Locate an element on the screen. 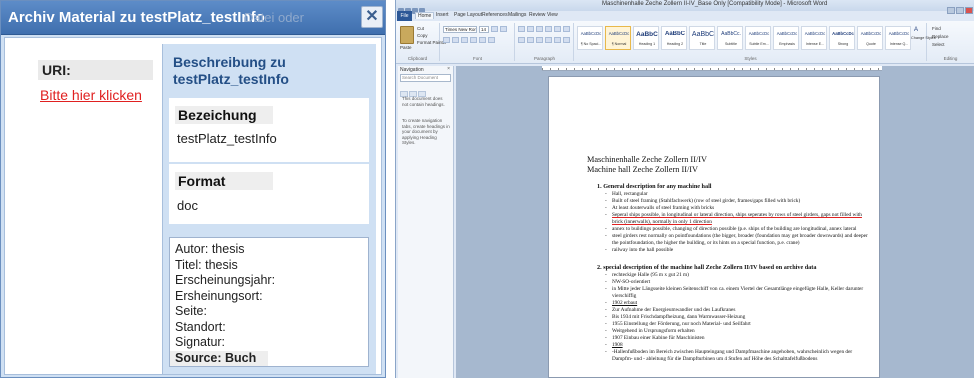 The width and height of the screenshot is (974, 378). style-title: AaBbC Title is located at coordinates (702, 38).